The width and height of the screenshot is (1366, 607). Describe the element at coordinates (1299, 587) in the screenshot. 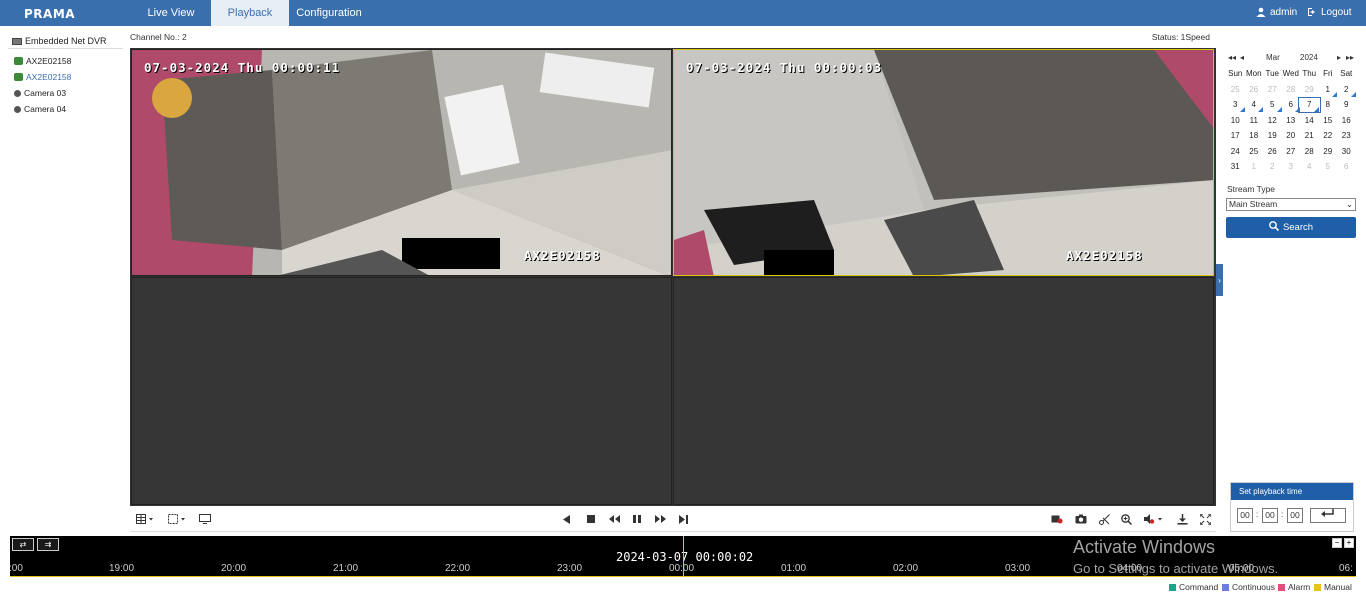

I see `legend-label: Alarm` at that location.